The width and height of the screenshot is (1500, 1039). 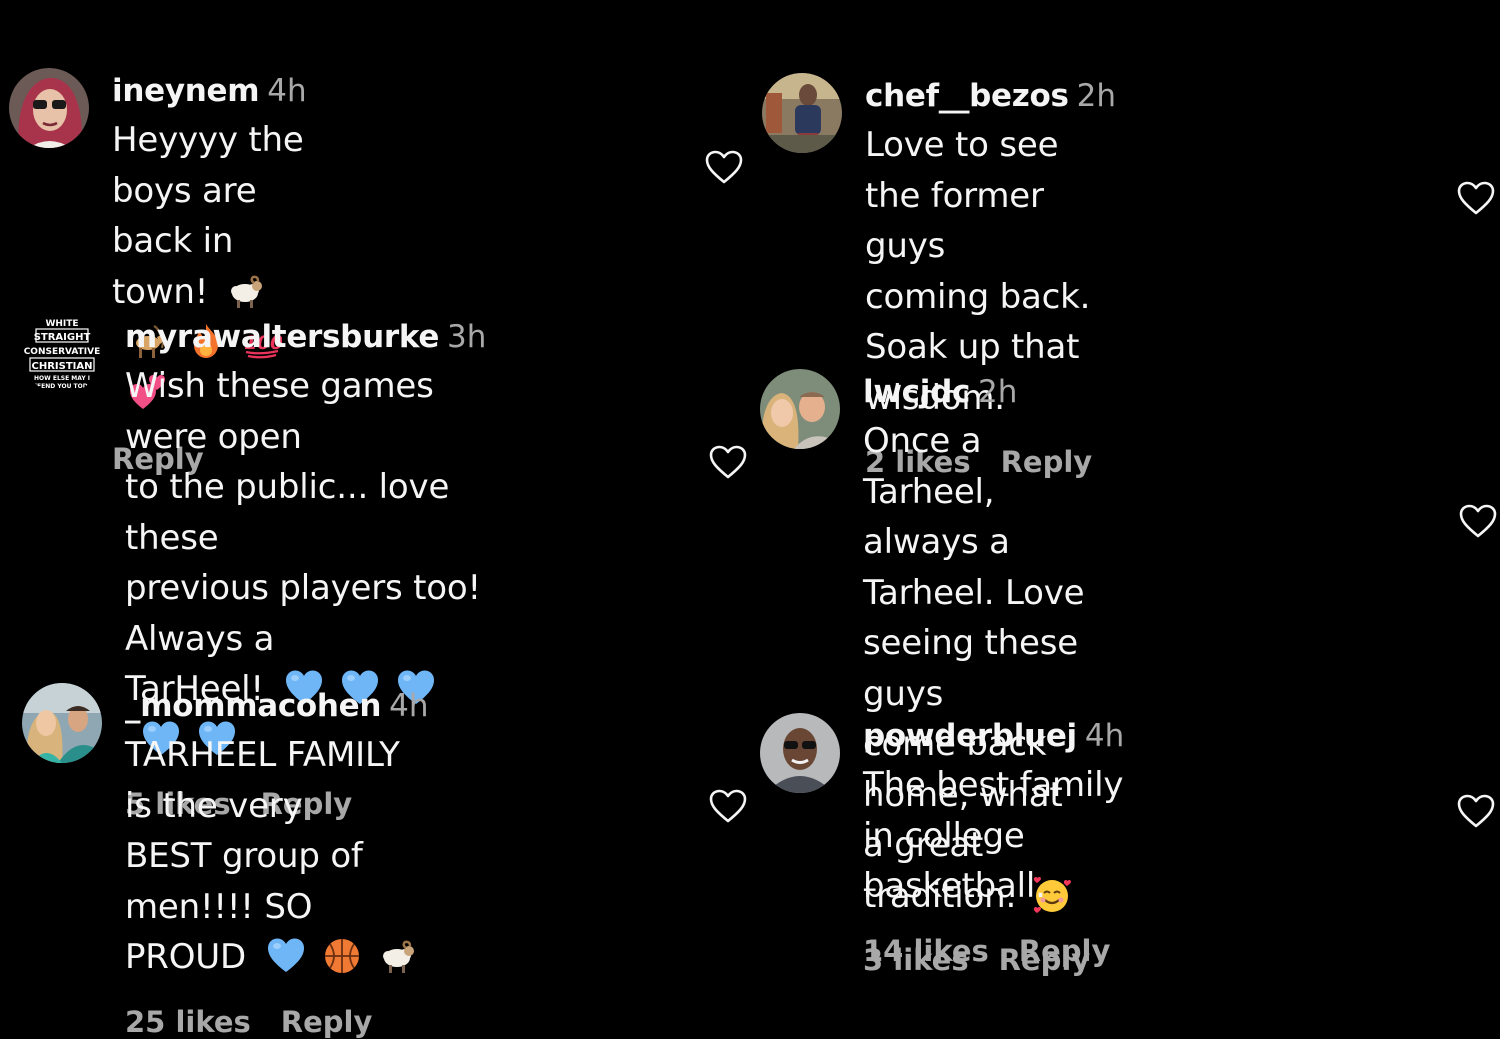 I want to click on comment-line: Love to see the former guys, so click(x=962, y=195).